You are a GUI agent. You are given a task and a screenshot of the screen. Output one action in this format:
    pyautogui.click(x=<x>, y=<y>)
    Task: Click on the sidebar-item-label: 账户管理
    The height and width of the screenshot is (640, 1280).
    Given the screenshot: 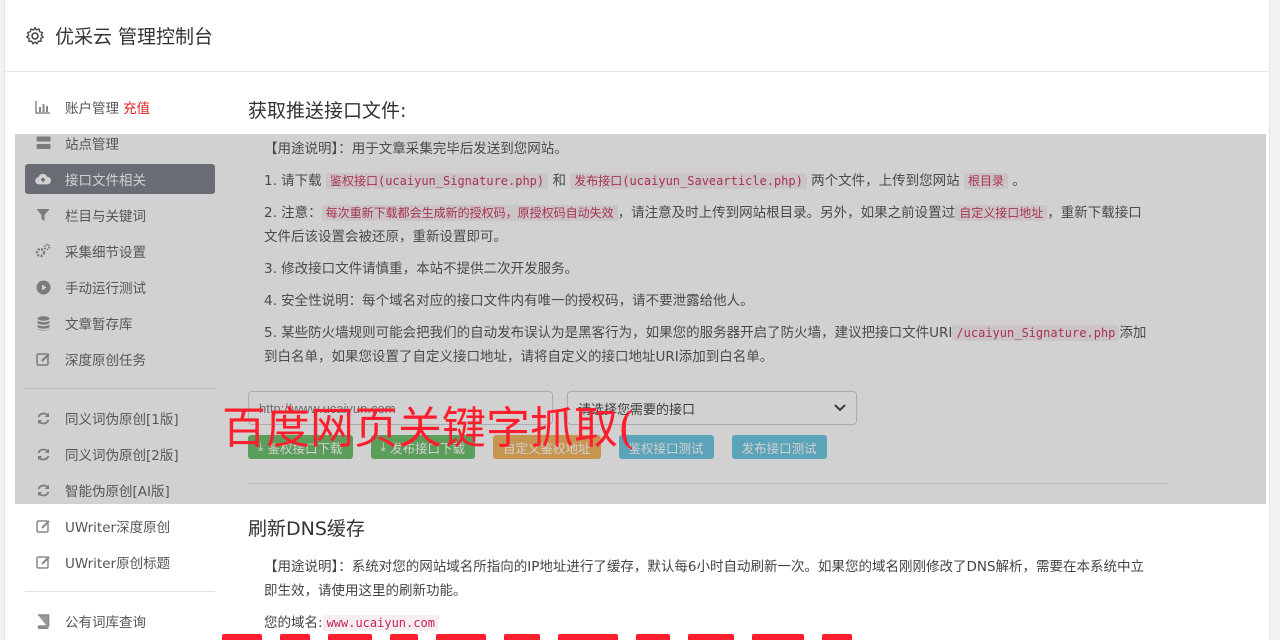 What is the action you would take?
    pyautogui.click(x=92, y=109)
    